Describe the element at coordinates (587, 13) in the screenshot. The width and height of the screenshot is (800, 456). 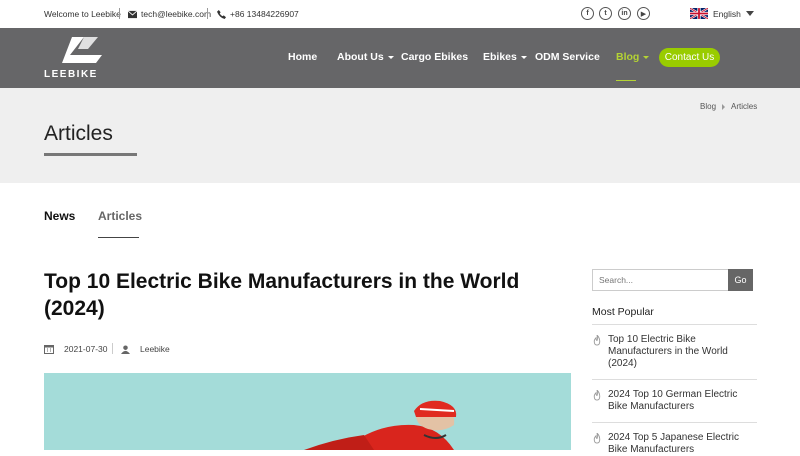
I see `facebook-icon: f` at that location.